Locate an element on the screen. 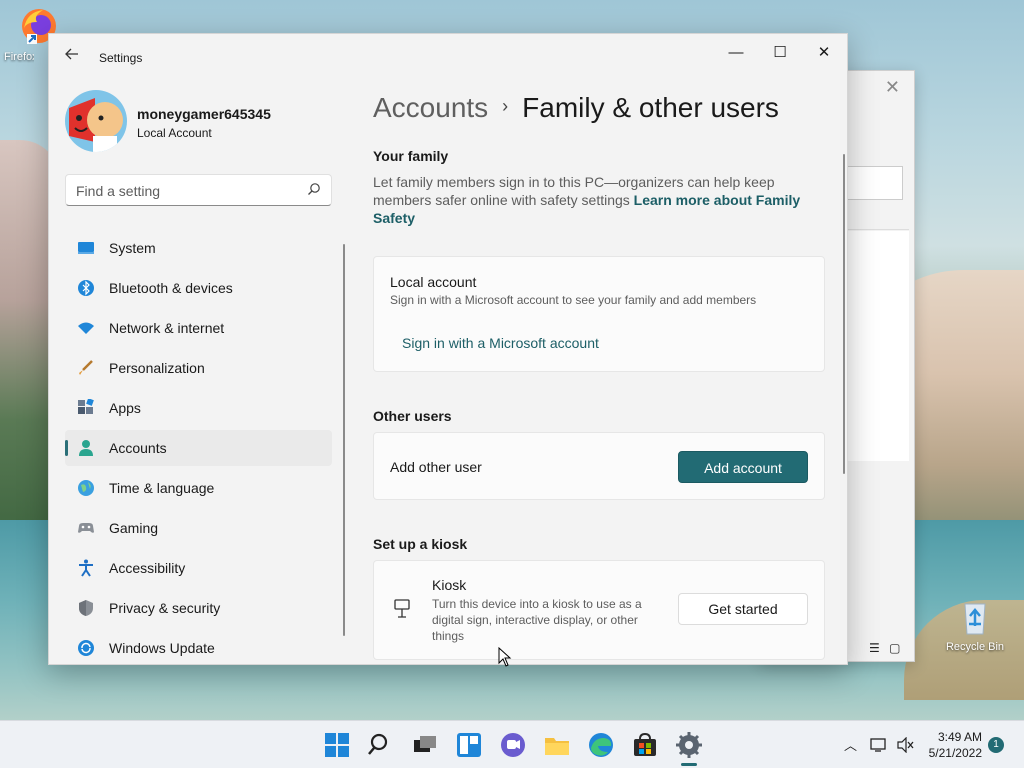  search-placeholder: Find a setting is located at coordinates (118, 191).